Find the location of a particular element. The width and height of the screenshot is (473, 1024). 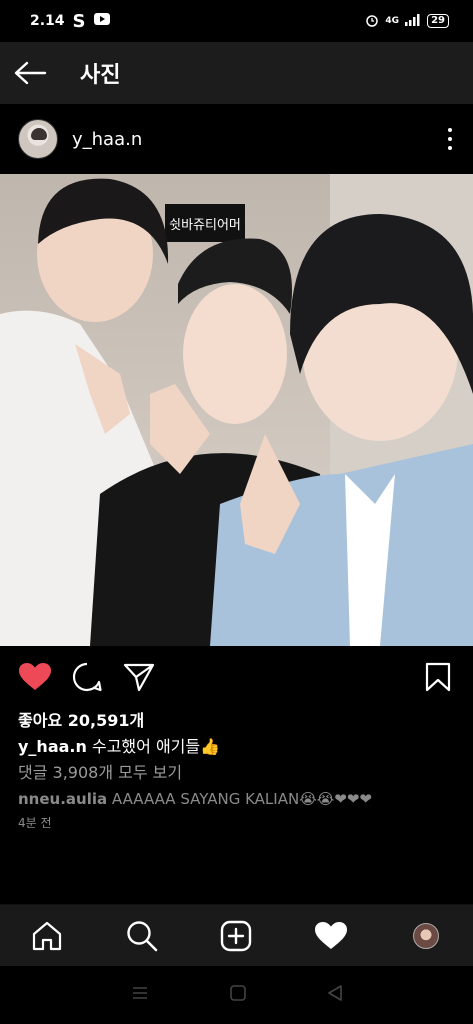

nav-search is located at coordinates (142, 936).